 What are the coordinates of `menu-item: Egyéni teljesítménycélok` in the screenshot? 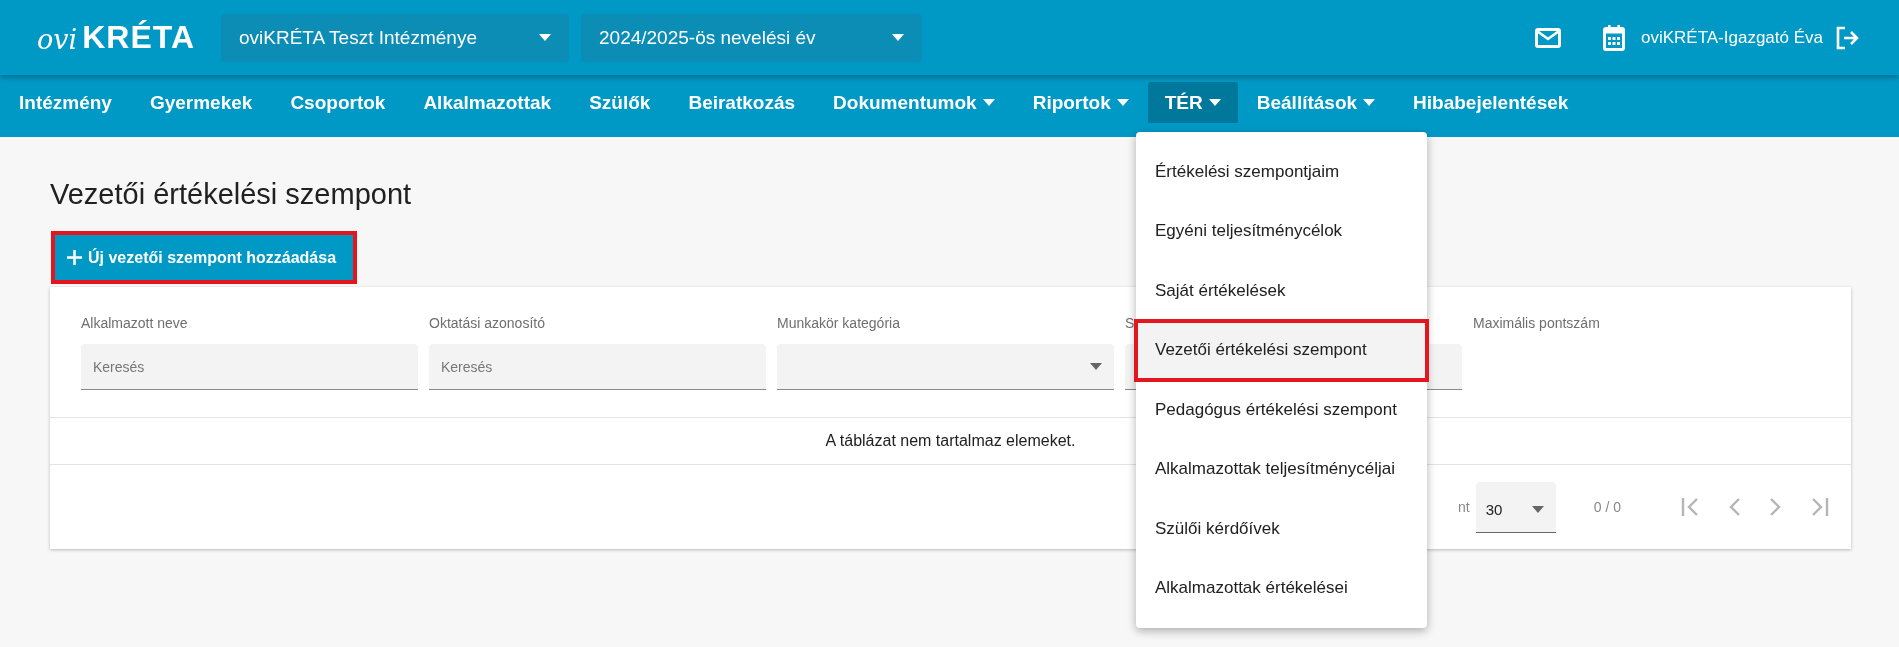 It's located at (1281, 231).